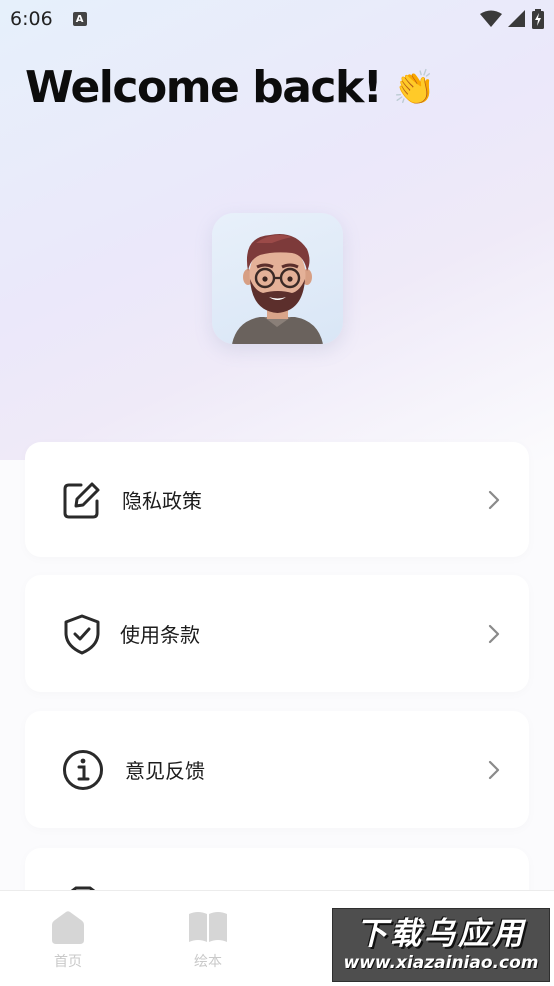  I want to click on home-icon, so click(68, 927).